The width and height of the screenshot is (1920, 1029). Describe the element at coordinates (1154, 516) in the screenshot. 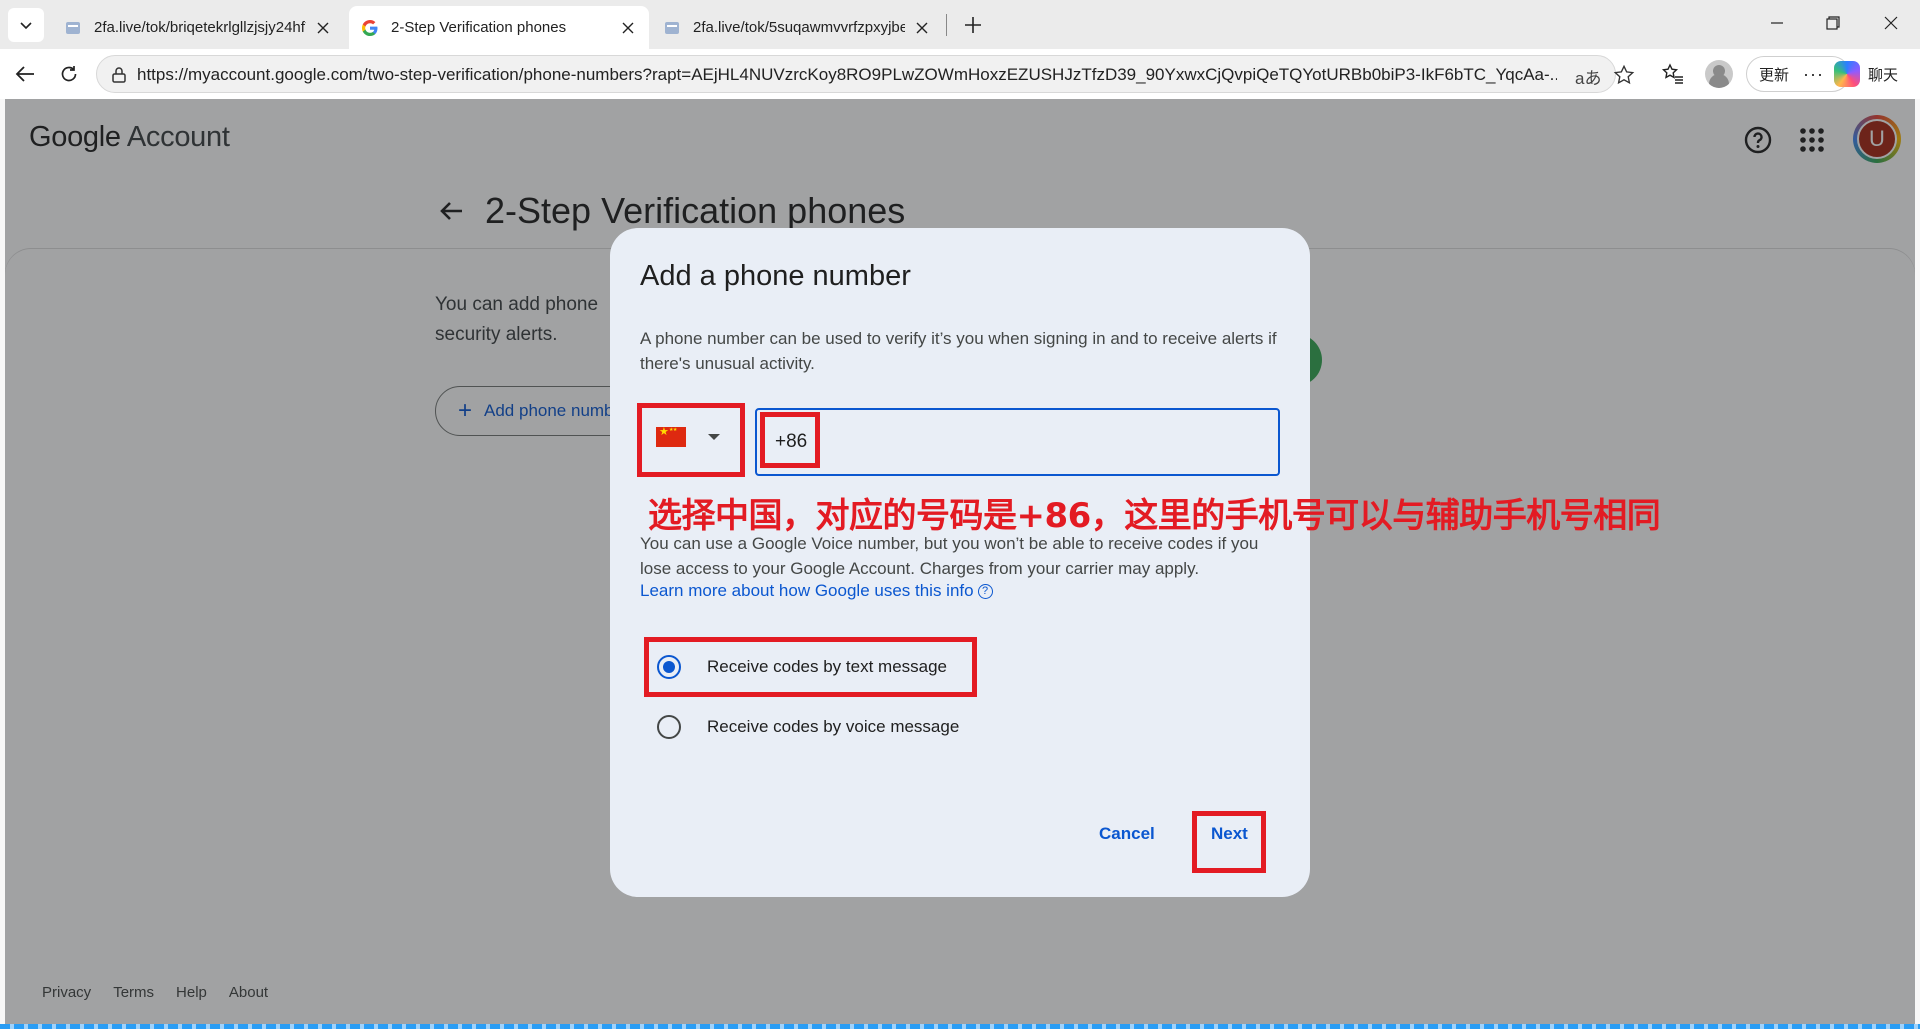

I see `annotation-caption: 选择中国，对应的号码是+86，这里的手机号可以与辅助手机号相同` at that location.